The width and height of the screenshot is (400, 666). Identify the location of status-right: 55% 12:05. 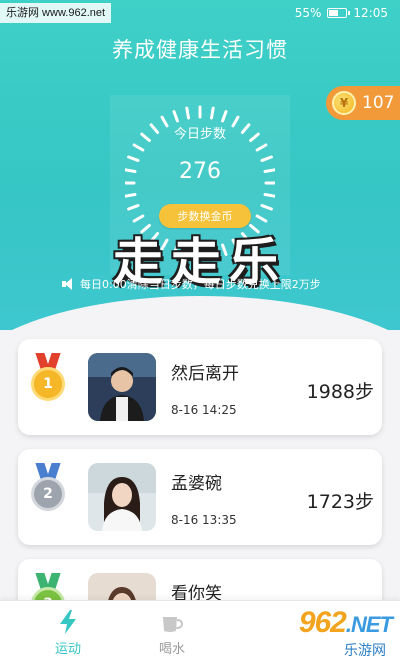
(341, 13).